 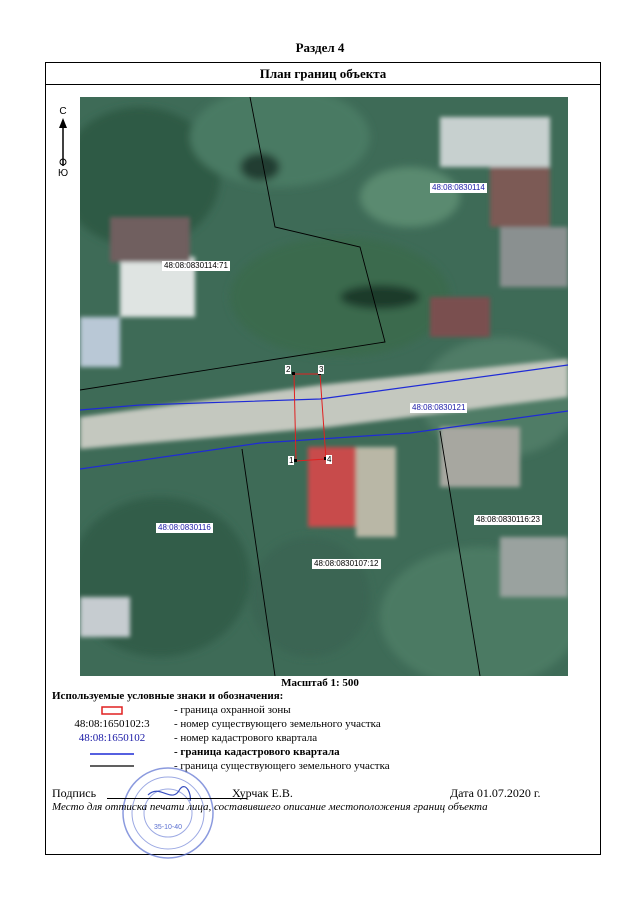 I want to click on quarter-boundary-symbol, so click(x=112, y=753).